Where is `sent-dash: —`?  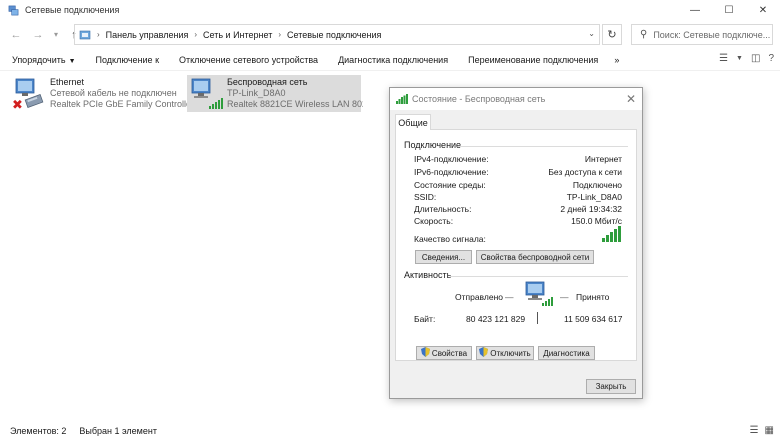
sent-dash: — is located at coordinates (509, 297).